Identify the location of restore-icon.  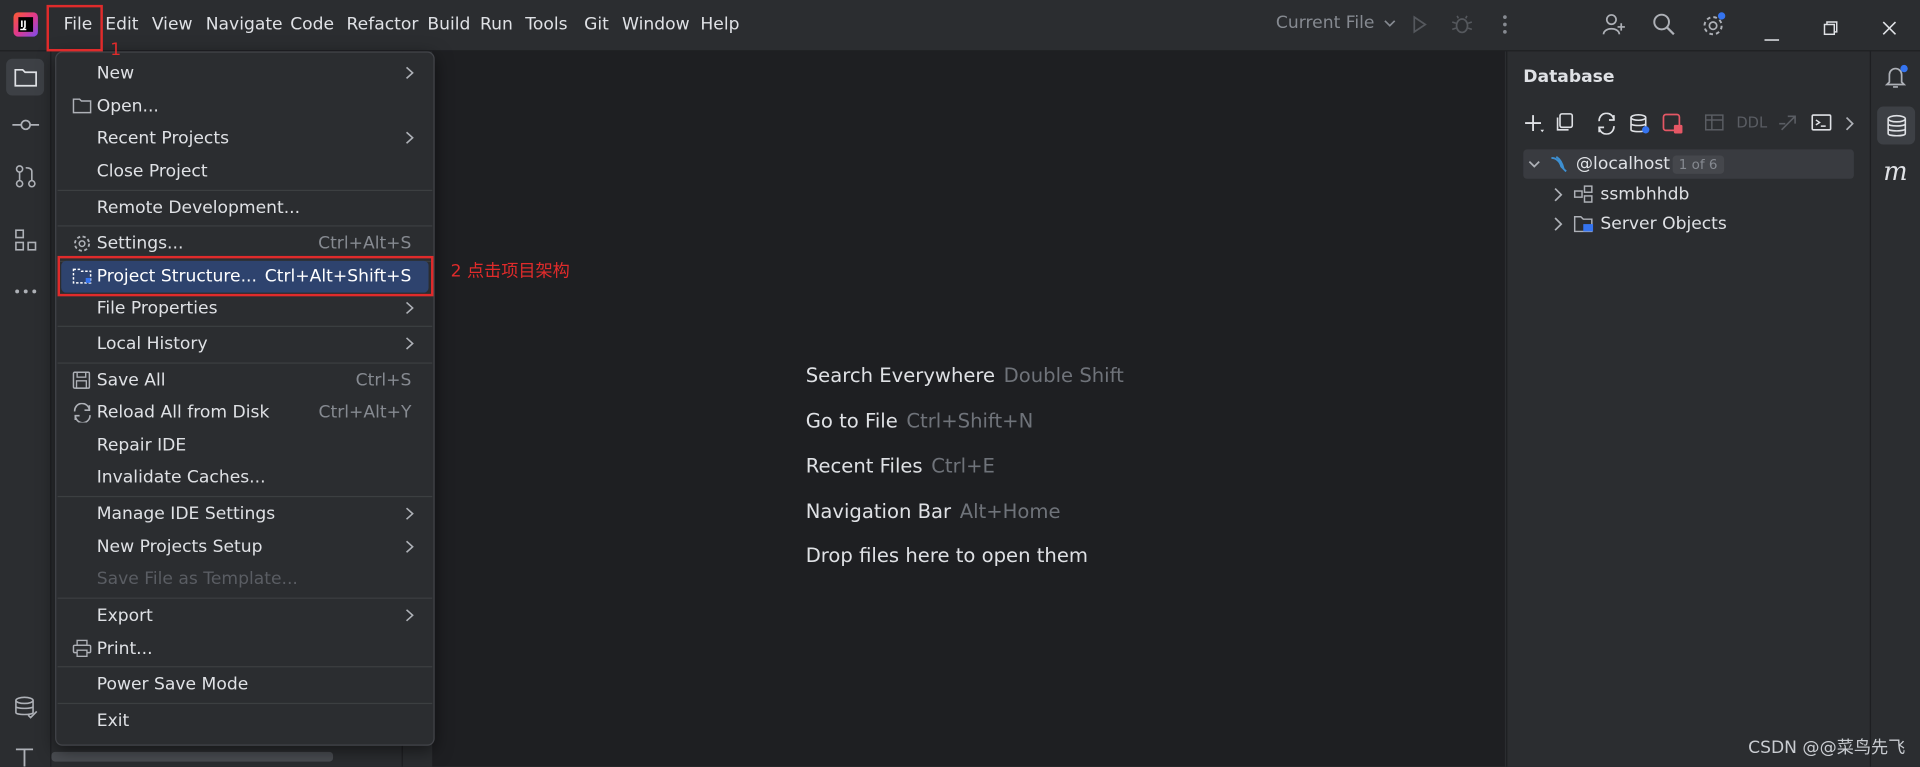
(1830, 28).